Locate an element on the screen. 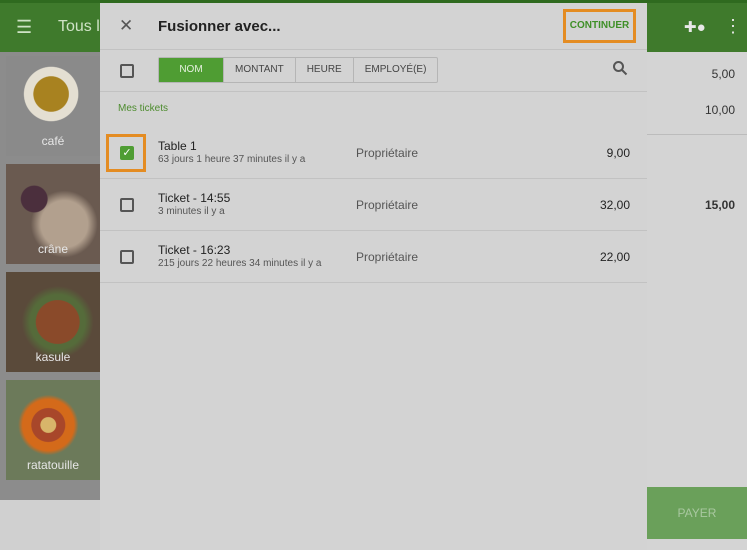  sort-toolbar: NOM MONTANT HEURE EMPLOYÉ(E) is located at coordinates (373, 71).